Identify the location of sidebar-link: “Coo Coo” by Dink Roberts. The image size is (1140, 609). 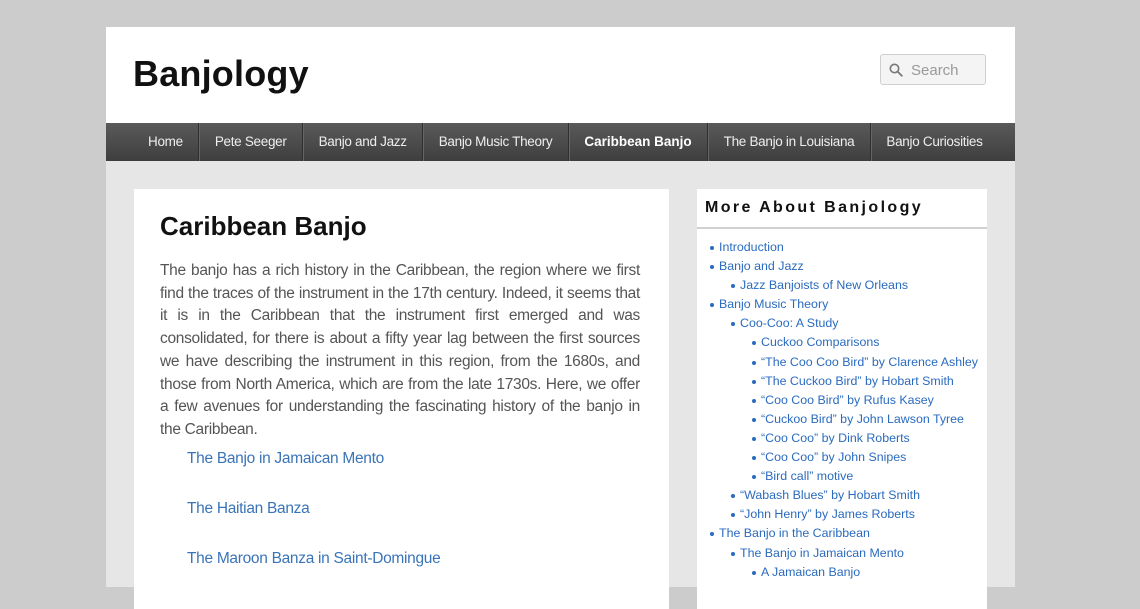
(842, 438).